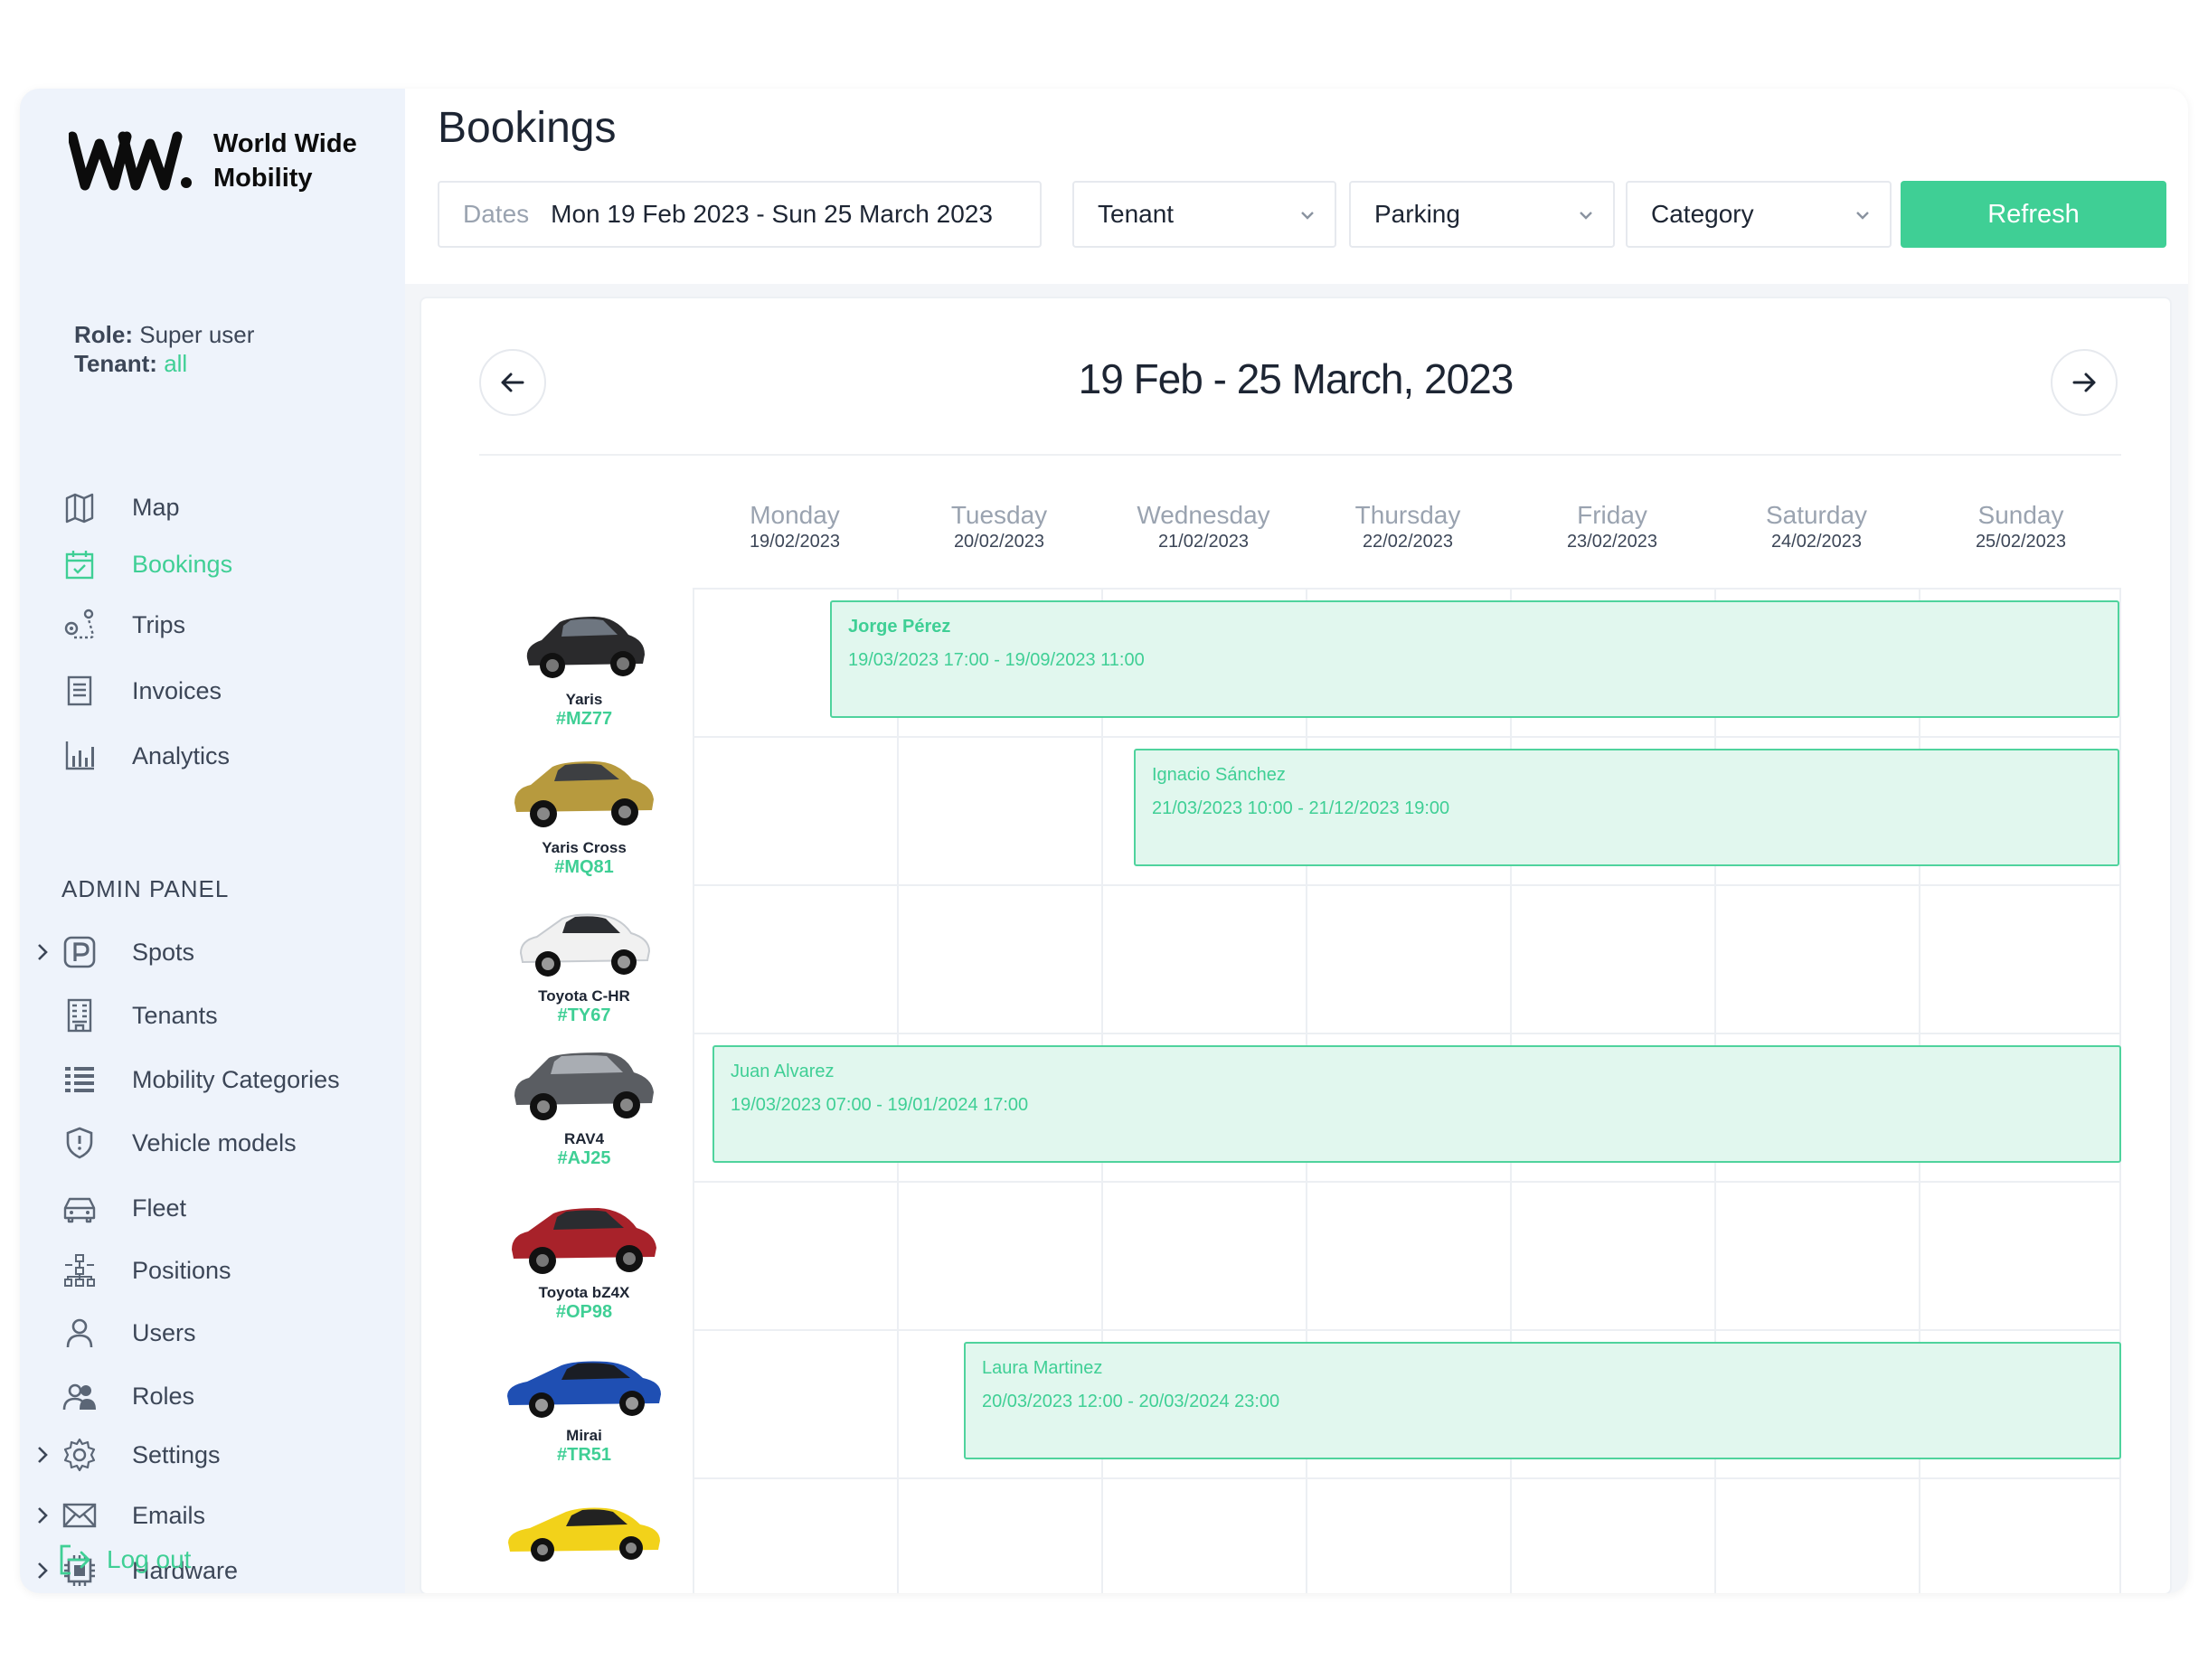 The width and height of the screenshot is (2208, 1680). What do you see at coordinates (1816, 515) in the screenshot?
I see `day-name: Saturday` at bounding box center [1816, 515].